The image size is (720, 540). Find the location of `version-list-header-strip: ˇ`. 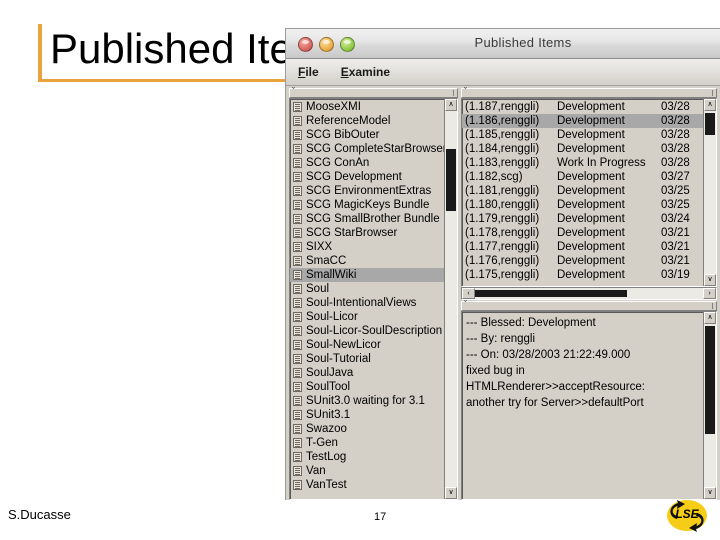

version-list-header-strip: ˇ is located at coordinates (589, 92).